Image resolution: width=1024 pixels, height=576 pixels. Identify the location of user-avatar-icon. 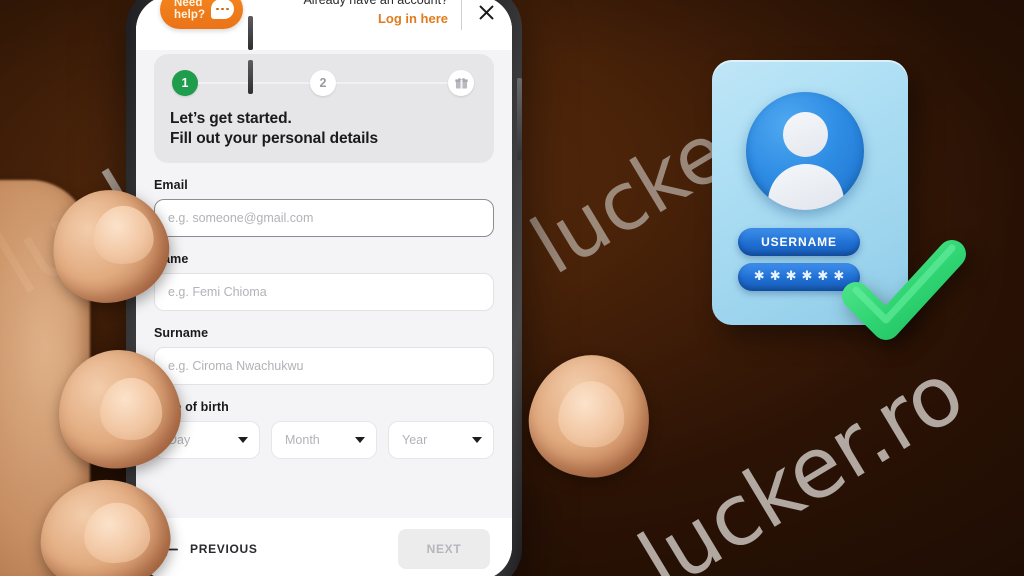
(805, 151).